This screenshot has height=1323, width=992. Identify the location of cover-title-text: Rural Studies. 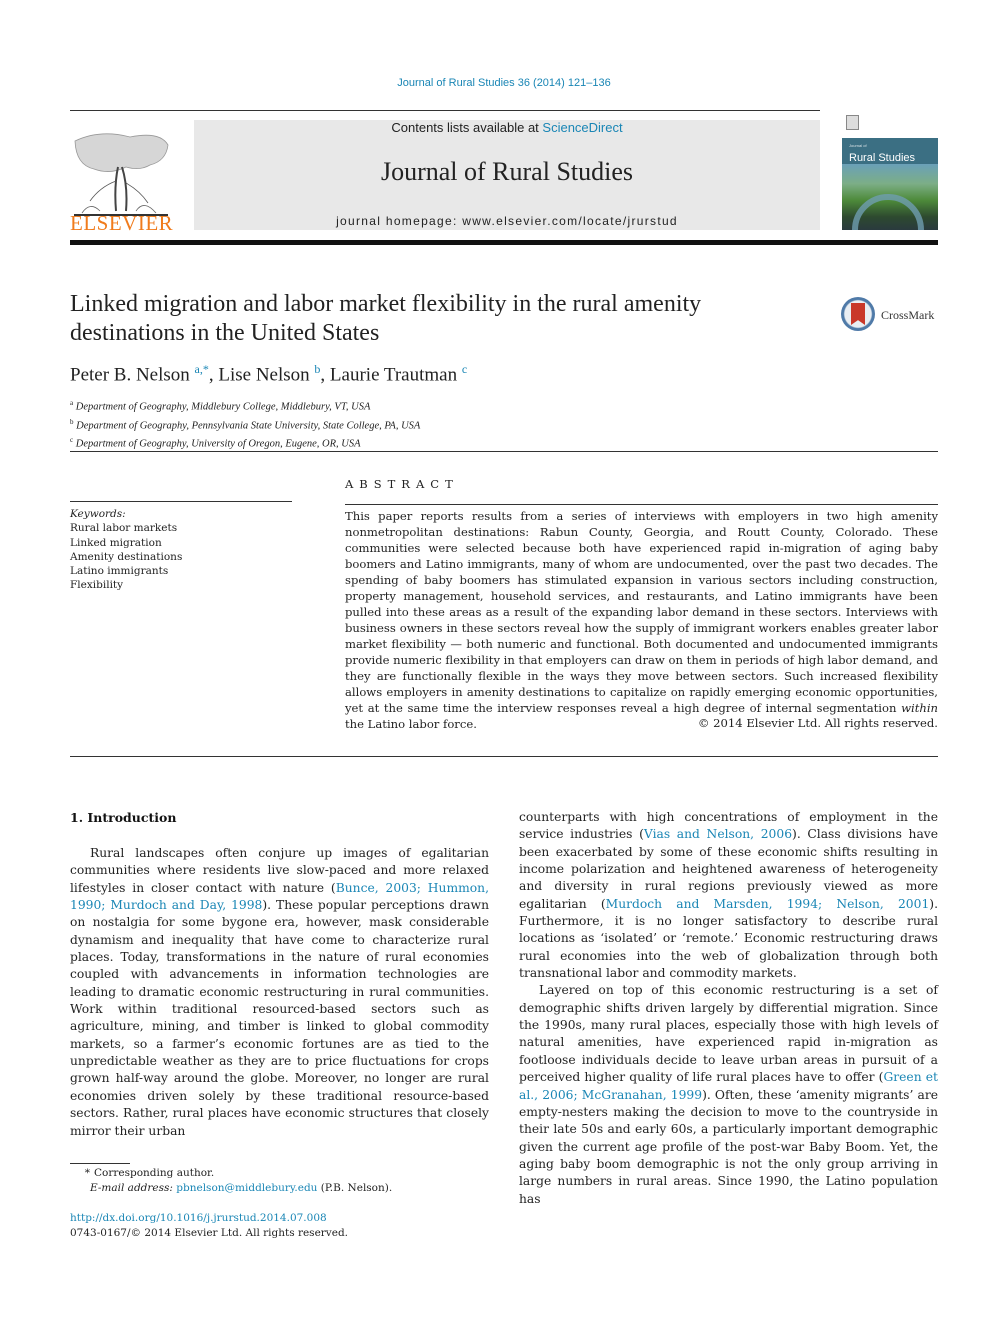
(882, 158).